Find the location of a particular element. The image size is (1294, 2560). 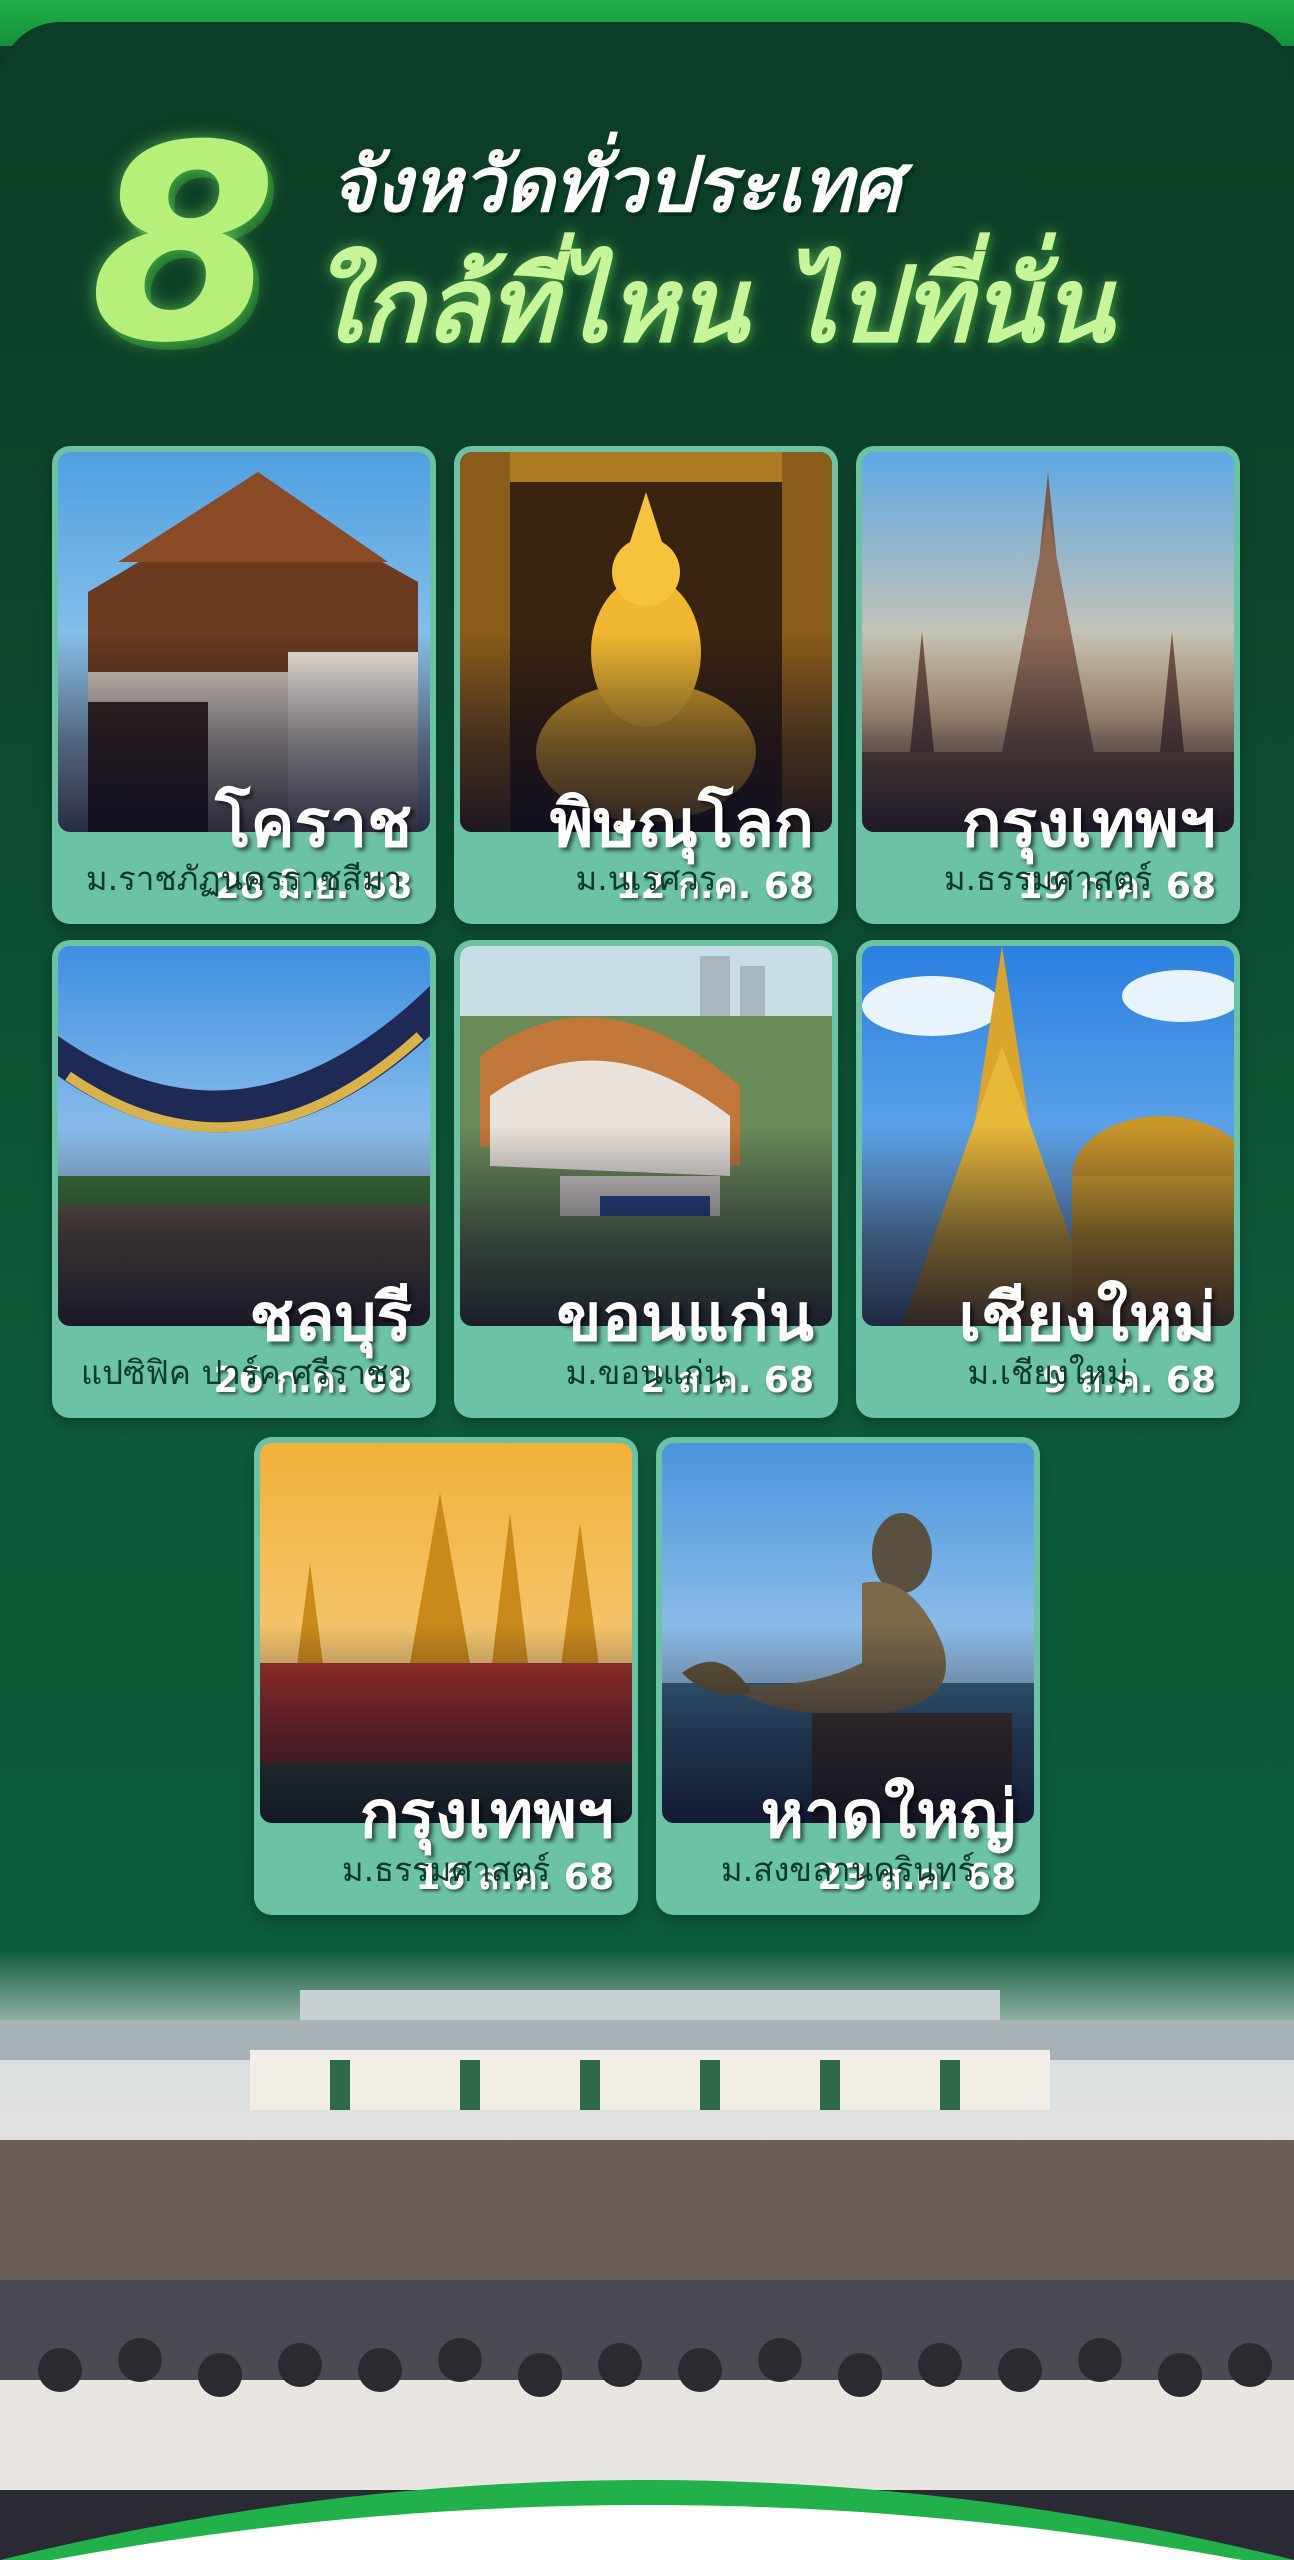

venue-label: แปซิฟิค ปาร์ค ศรีราชา is located at coordinates (244, 1372).